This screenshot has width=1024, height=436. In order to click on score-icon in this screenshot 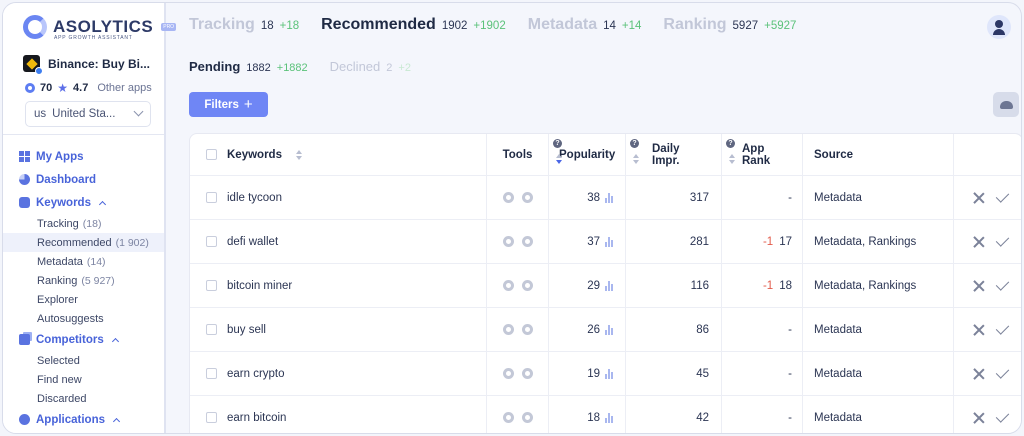, I will do `click(30, 88)`.